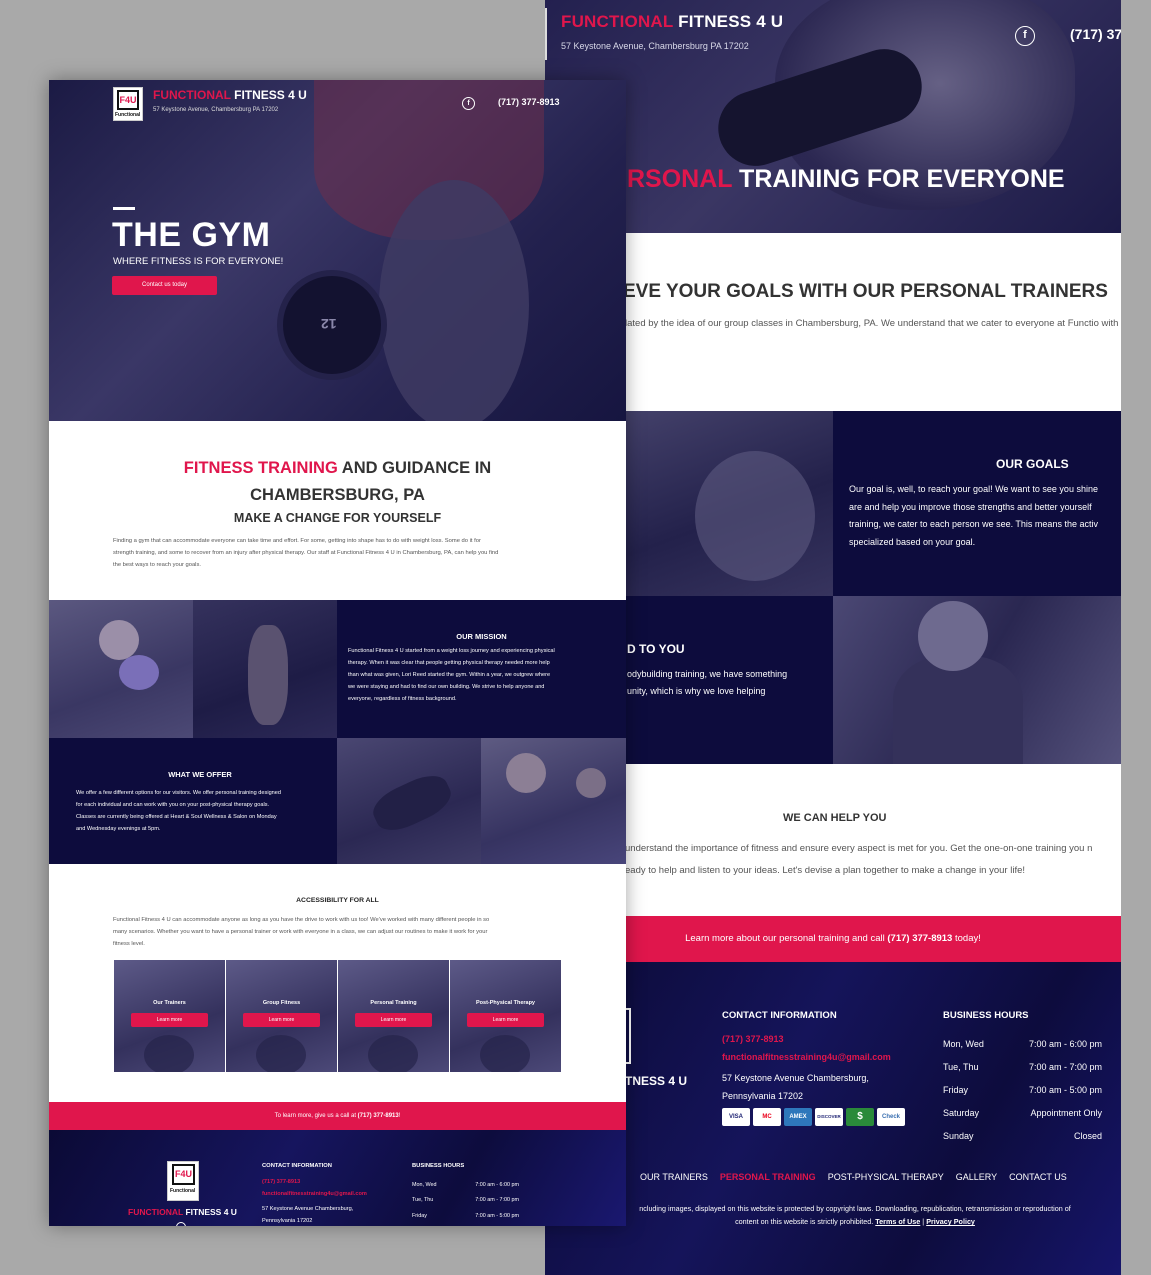 The width and height of the screenshot is (1151, 1275). I want to click on nav-contact-us: CONTACT US, so click(1038, 1177).